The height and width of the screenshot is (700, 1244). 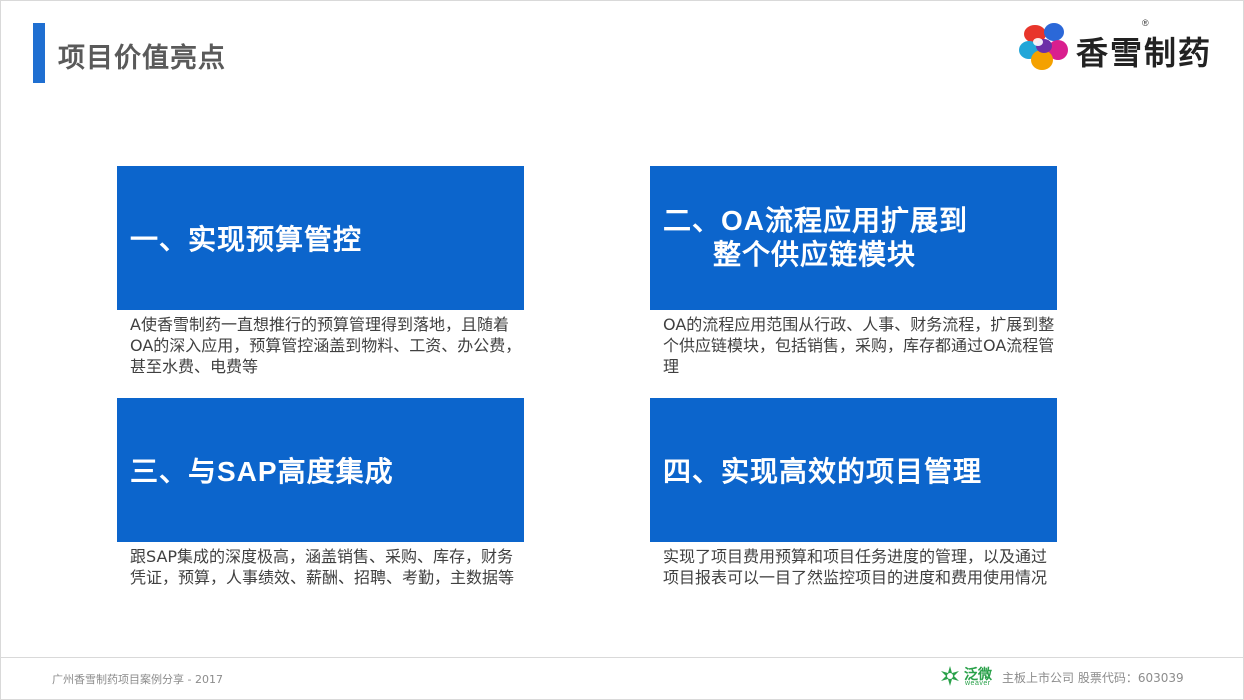 I want to click on footer-divider, so click(x=622, y=657).